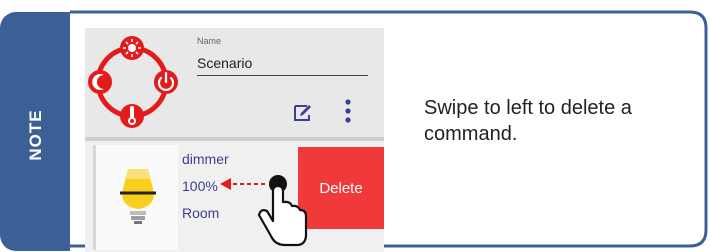 The width and height of the screenshot is (710, 252). Describe the element at coordinates (224, 63) in the screenshot. I see `scenario-name-input: Scenario` at that location.